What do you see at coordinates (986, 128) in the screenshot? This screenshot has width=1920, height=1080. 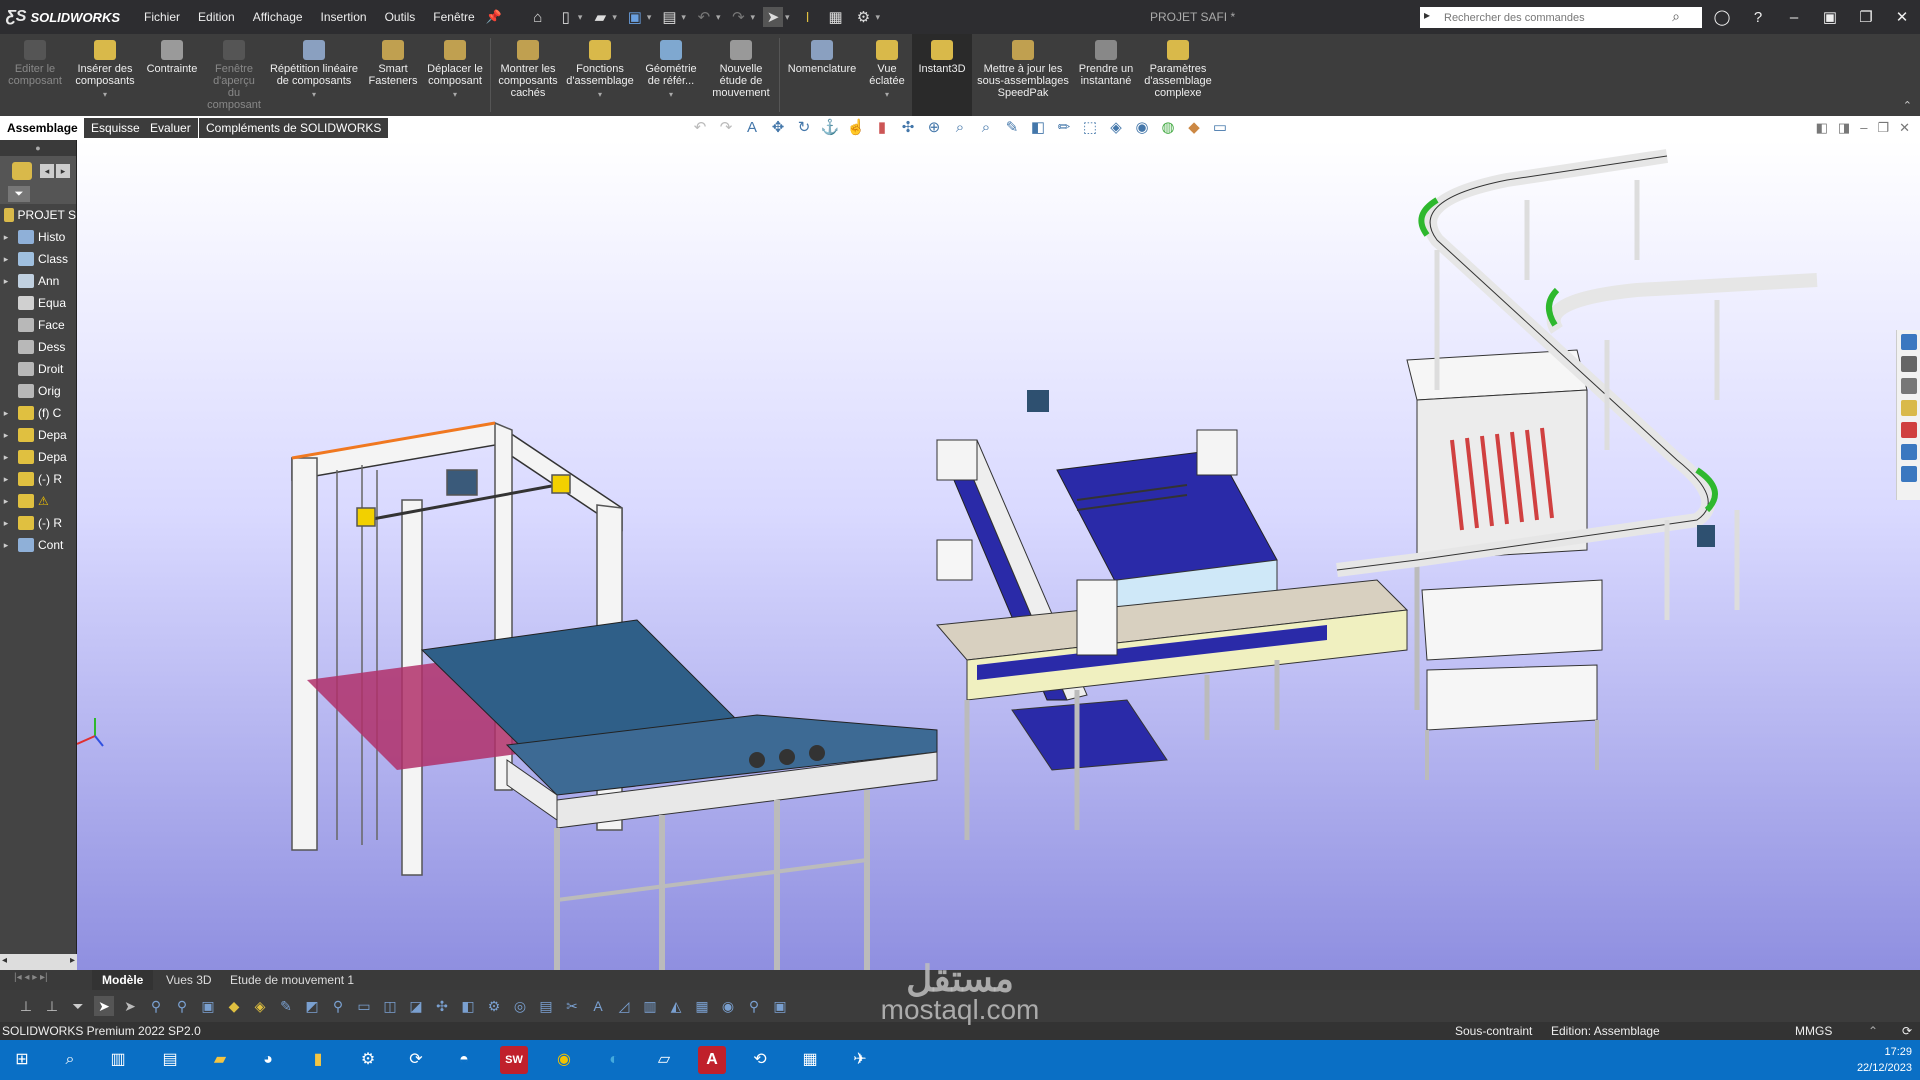 I see `zoom-fit-icon: ⌕` at bounding box center [986, 128].